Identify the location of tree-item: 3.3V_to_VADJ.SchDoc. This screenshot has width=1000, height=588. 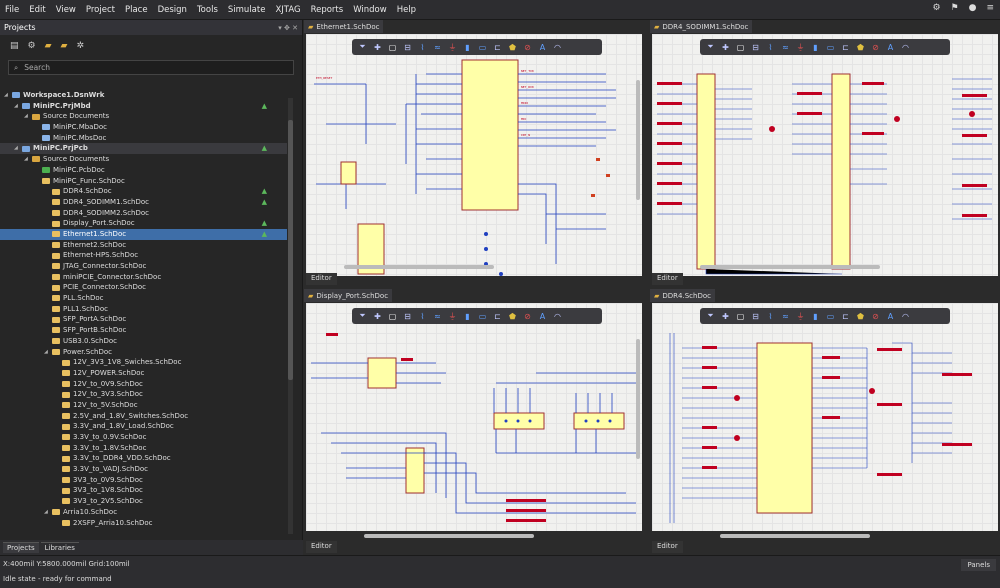
(143, 469).